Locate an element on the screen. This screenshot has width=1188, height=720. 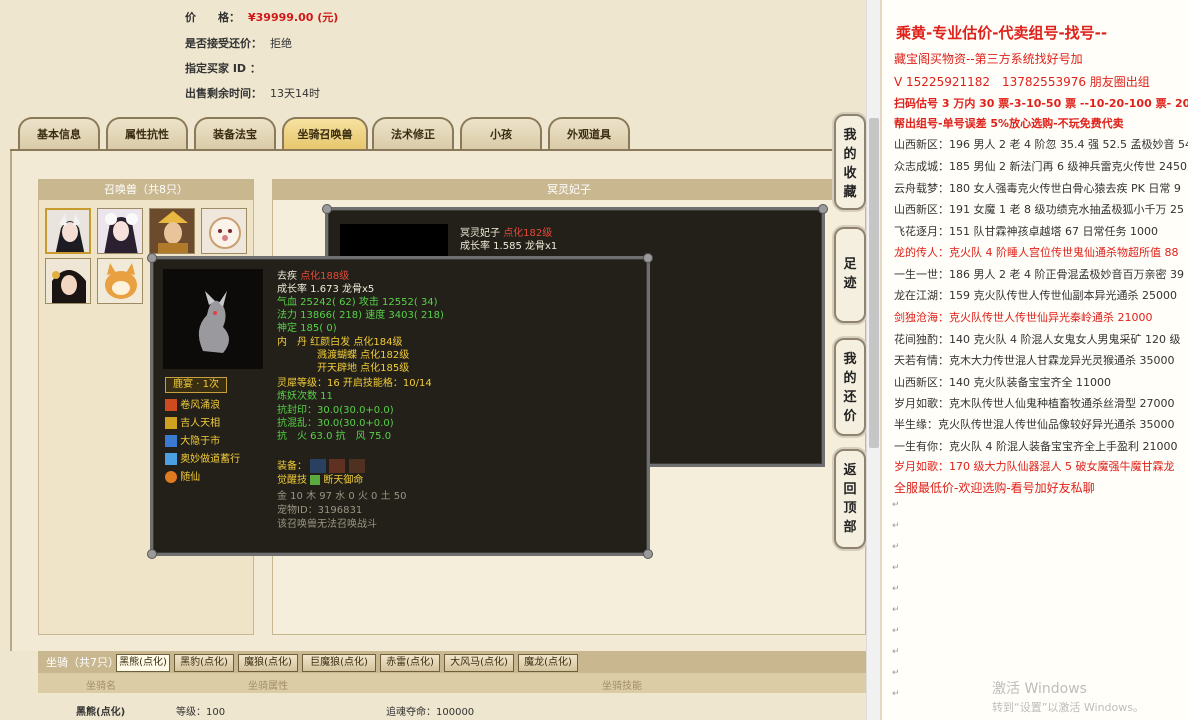
promo-line: 帮出组号-单号误差 5%放心选购-不玩免费代卖 is located at coordinates (1009, 123).